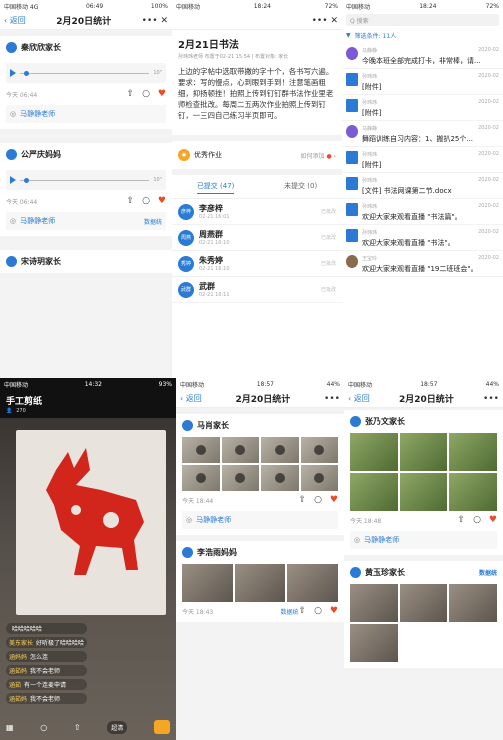 This screenshot has width=503, height=740. What do you see at coordinates (17, 20) in the screenshot?
I see `back-label: 返回` at bounding box center [17, 20].